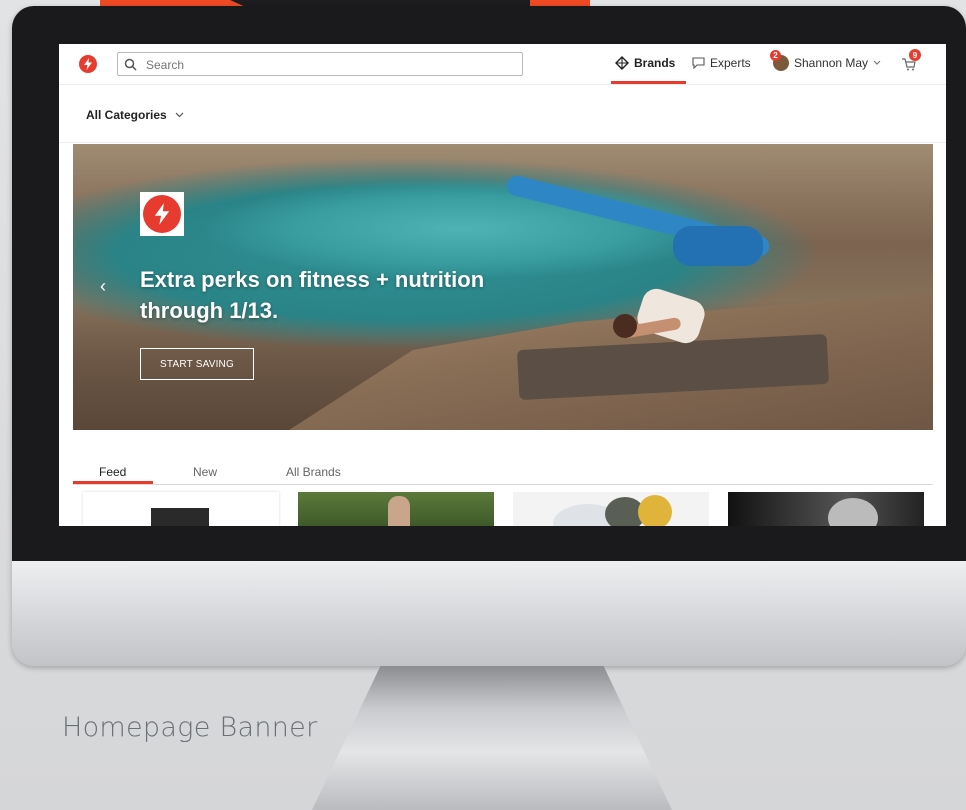 This screenshot has width=966, height=810. Describe the element at coordinates (205, 472) in the screenshot. I see `tab-new: New` at that location.